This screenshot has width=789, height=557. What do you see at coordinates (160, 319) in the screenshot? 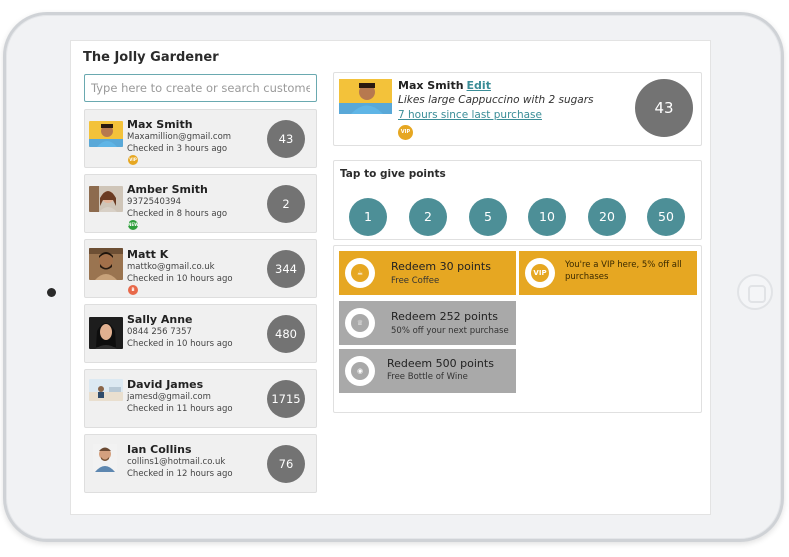
I see `customer-name: Sally Anne` at bounding box center [160, 319].